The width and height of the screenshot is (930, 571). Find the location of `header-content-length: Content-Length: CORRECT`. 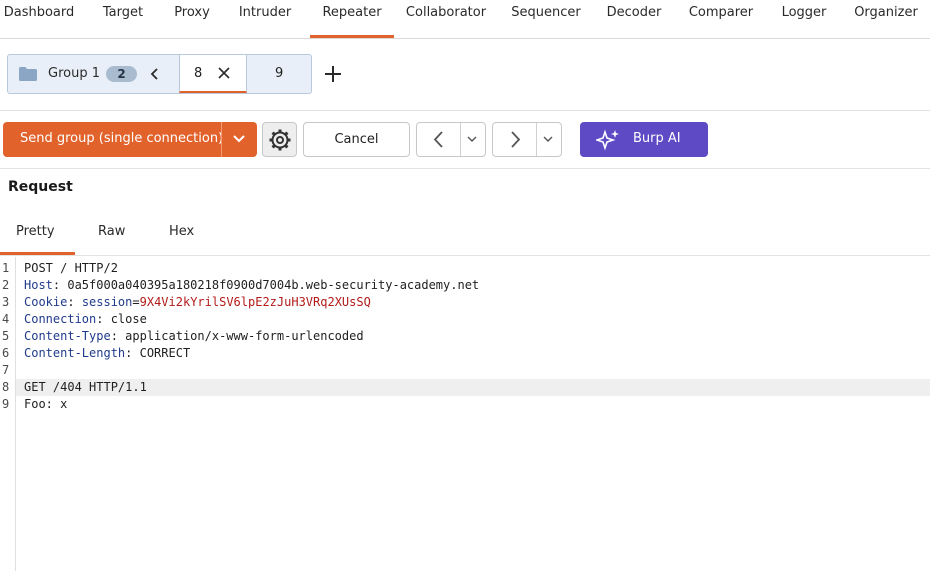

header-content-length: Content-Length: CORRECT is located at coordinates (107, 353).